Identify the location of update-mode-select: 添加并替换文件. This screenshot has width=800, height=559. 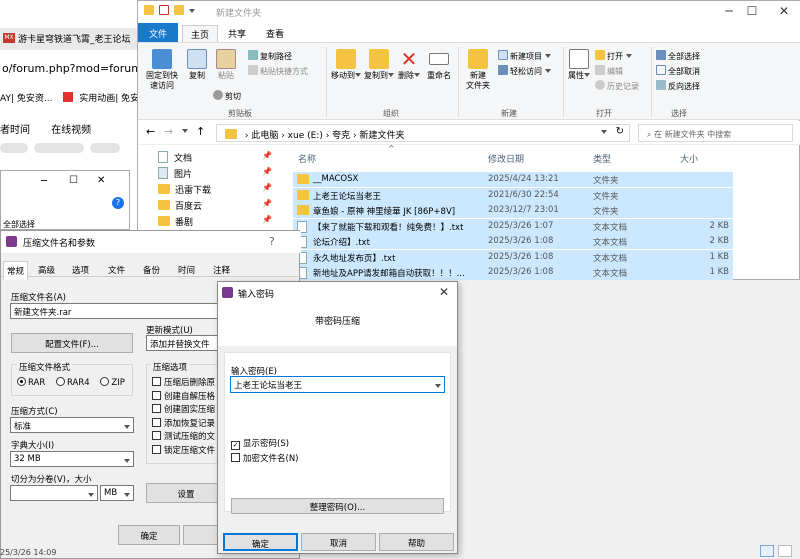
(182, 343).